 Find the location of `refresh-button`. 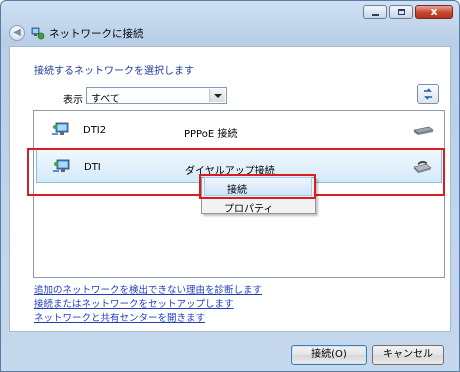

refresh-button is located at coordinates (428, 94).